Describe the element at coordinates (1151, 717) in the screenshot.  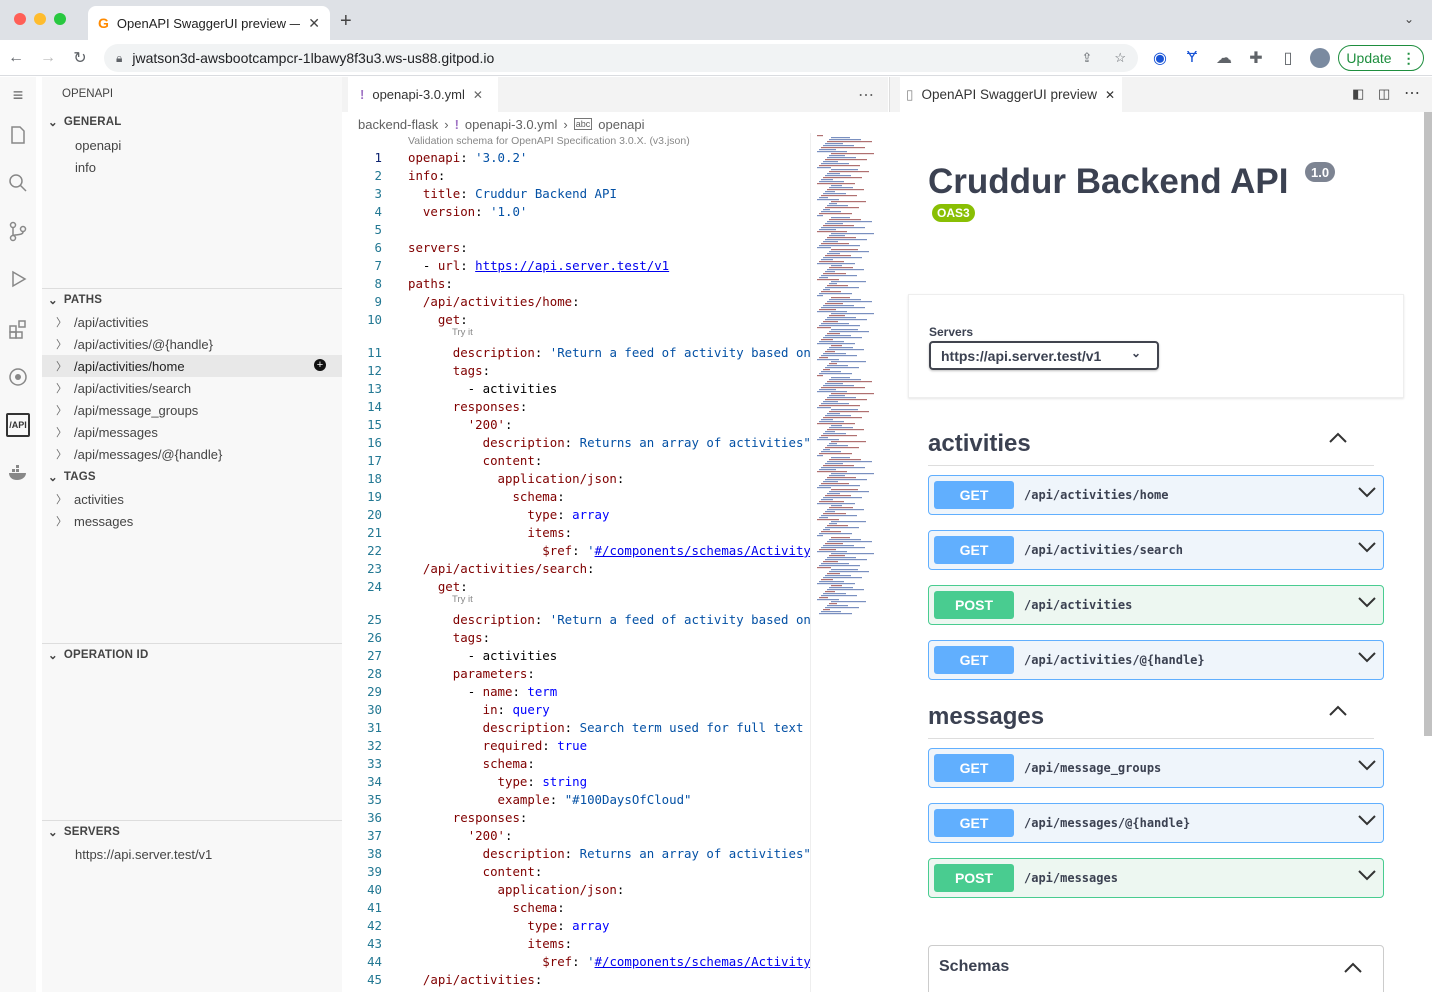
I see `tag-section-messages: messages` at that location.